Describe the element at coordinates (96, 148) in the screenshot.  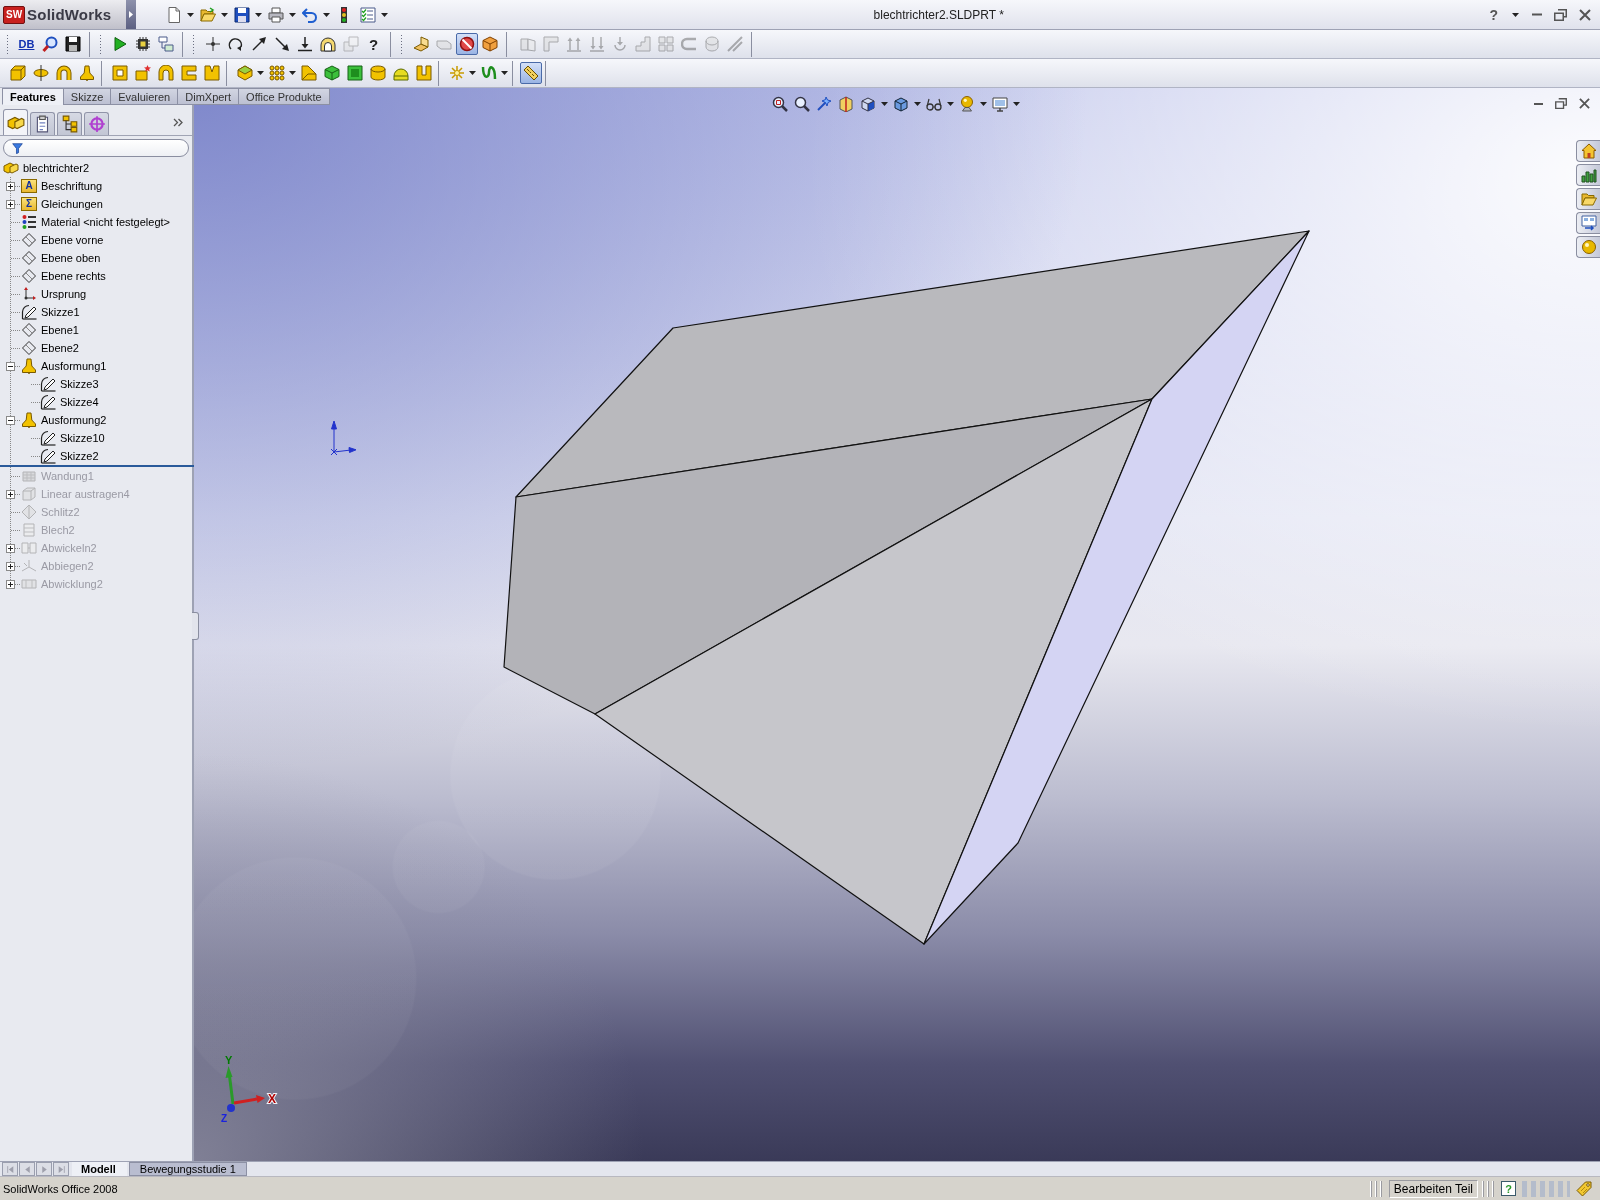
I see `filter-field` at that location.